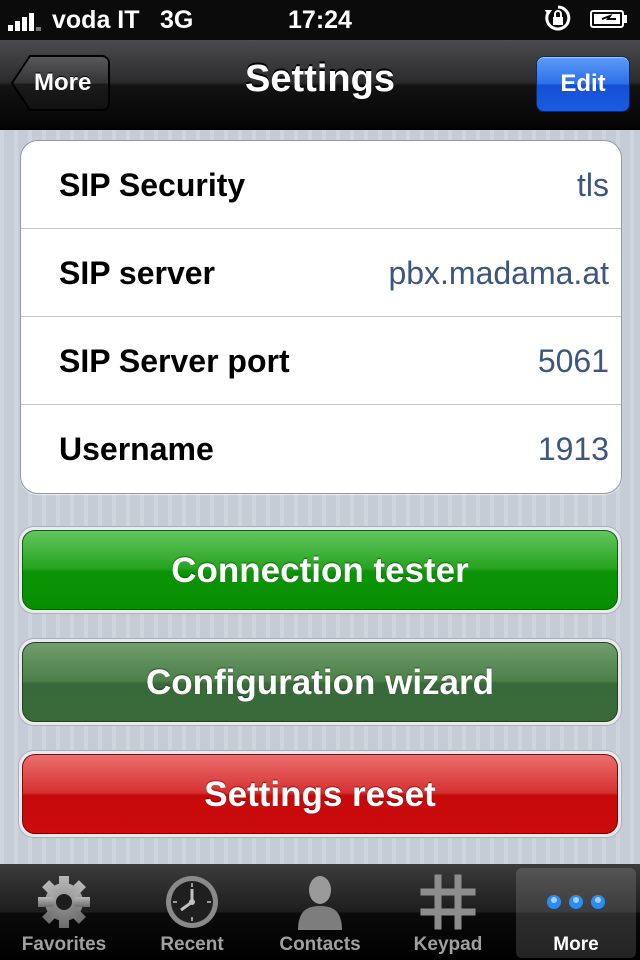 The image size is (640, 960). I want to click on tab-label: Contacts, so click(320, 944).